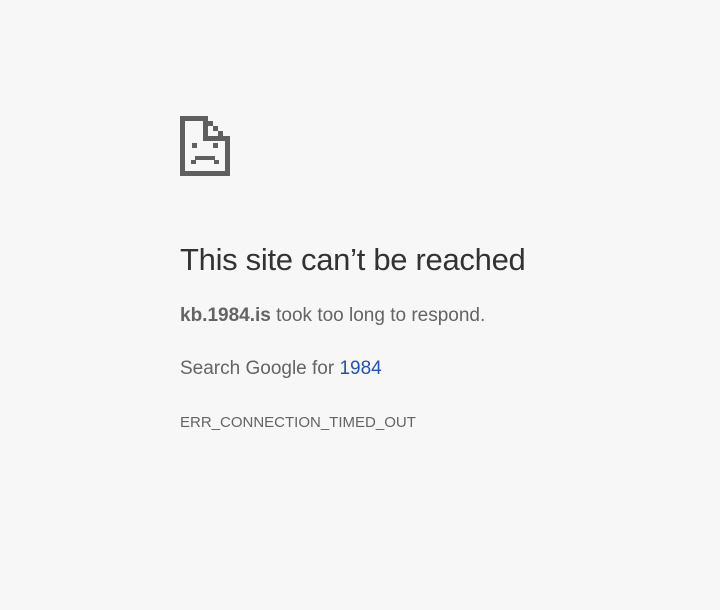 The height and width of the screenshot is (610, 720). I want to click on sad-page-icon, so click(205, 146).